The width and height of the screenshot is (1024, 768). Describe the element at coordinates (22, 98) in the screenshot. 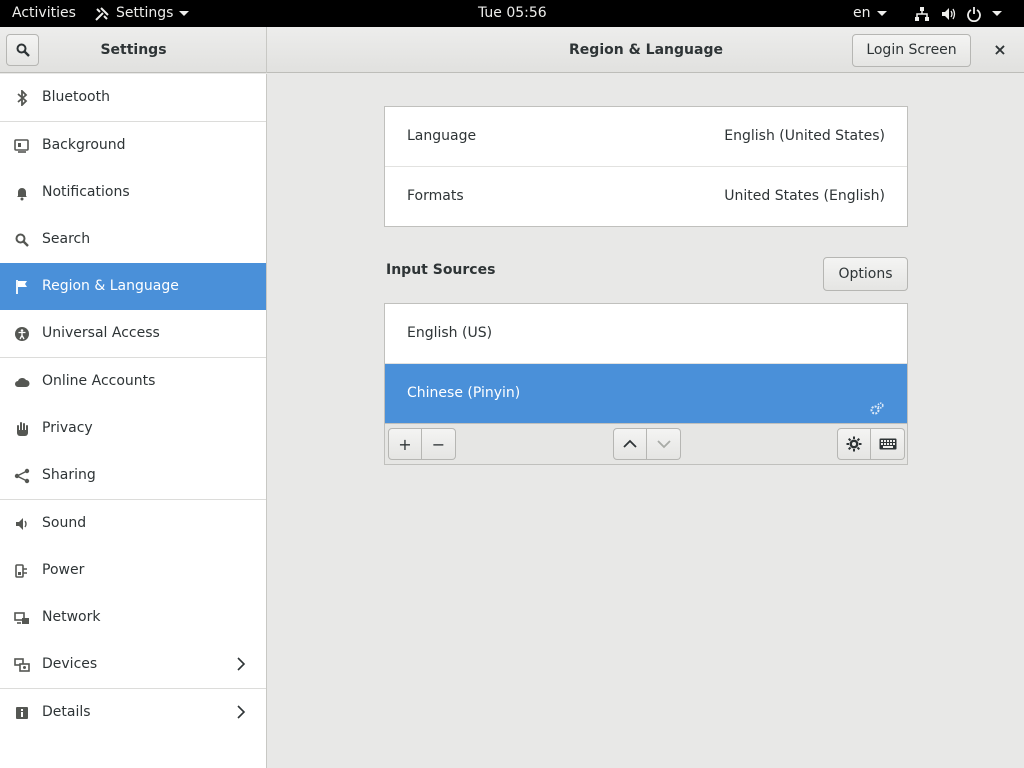

I see `bluetooth-icon` at that location.